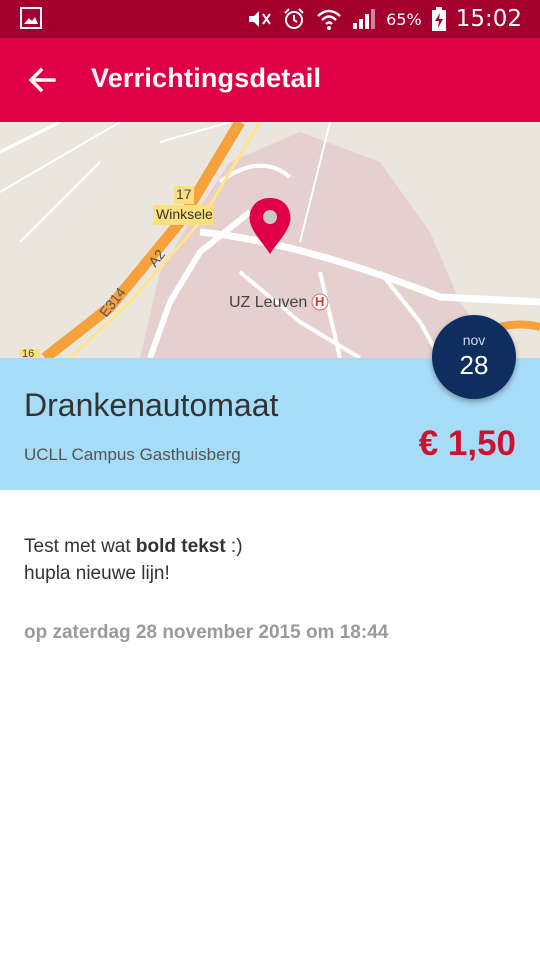  Describe the element at coordinates (28, 353) in the screenshot. I see `exit-partial-label: 16` at that location.